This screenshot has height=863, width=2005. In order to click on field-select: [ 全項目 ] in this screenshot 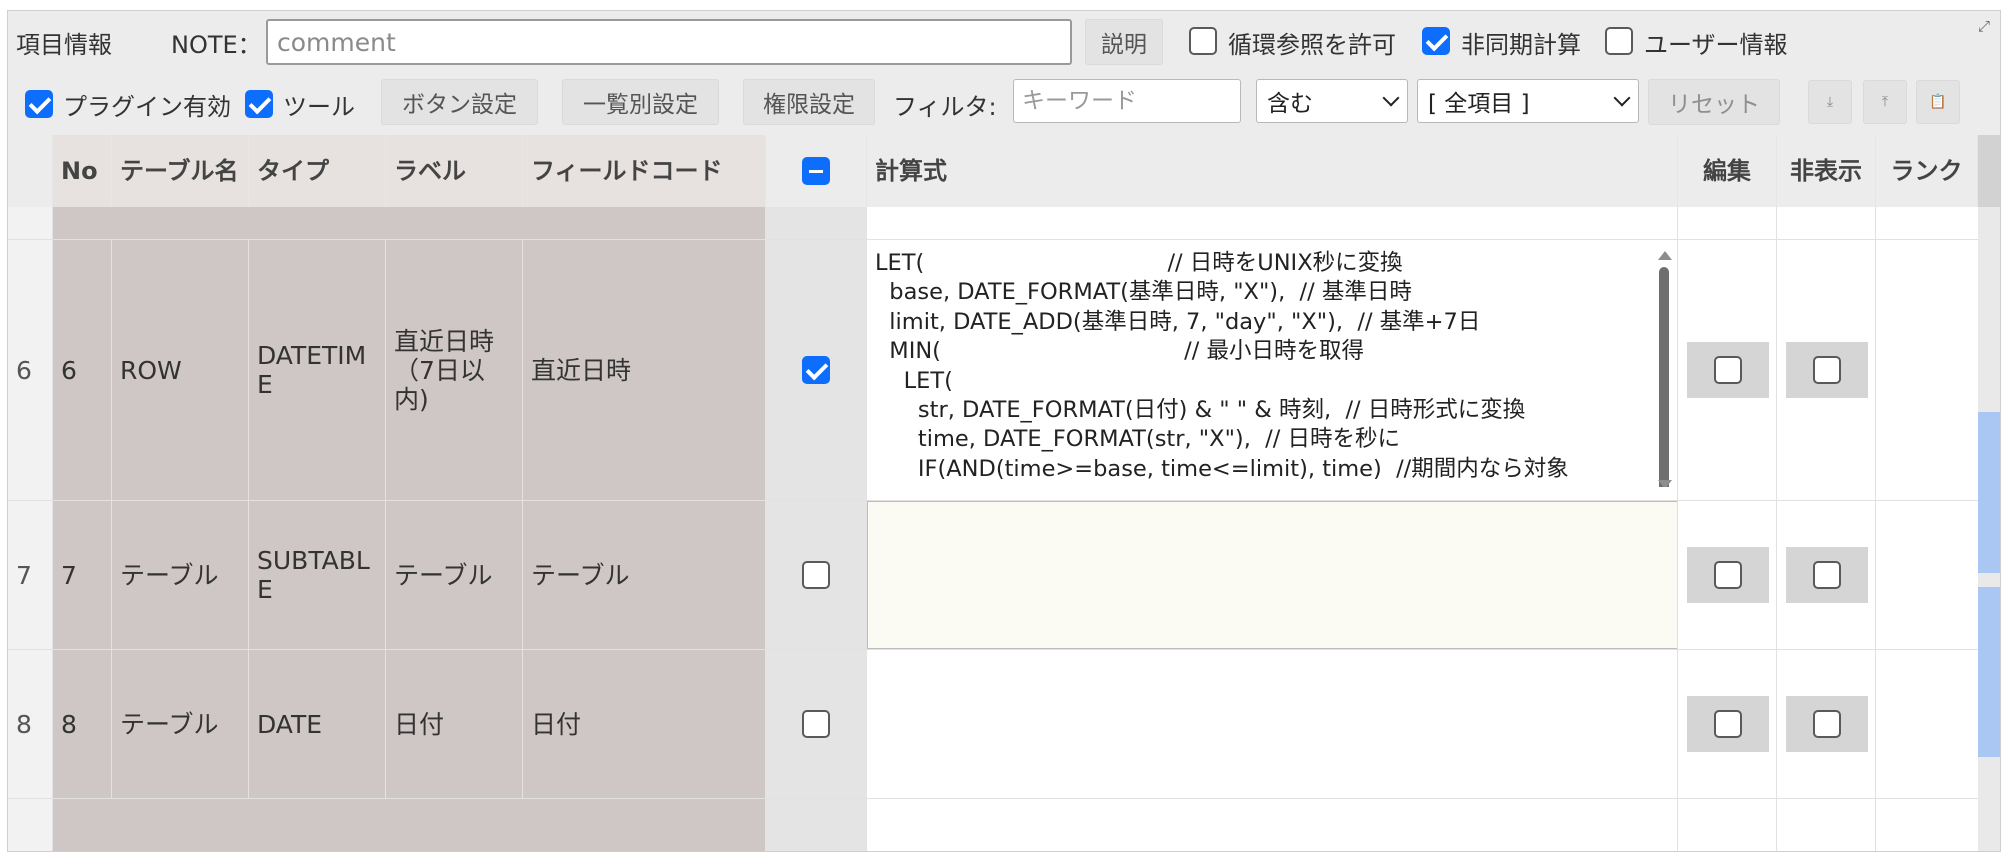, I will do `click(1528, 101)`.